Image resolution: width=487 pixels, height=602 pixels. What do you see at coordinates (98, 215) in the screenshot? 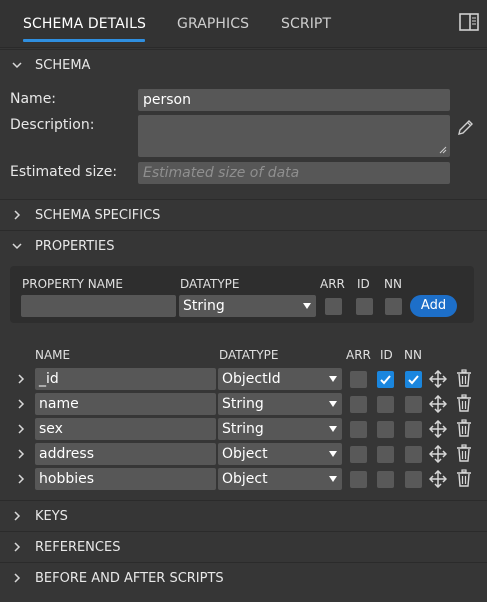
I see `section-title: SCHEMA SPECIFICS` at bounding box center [98, 215].